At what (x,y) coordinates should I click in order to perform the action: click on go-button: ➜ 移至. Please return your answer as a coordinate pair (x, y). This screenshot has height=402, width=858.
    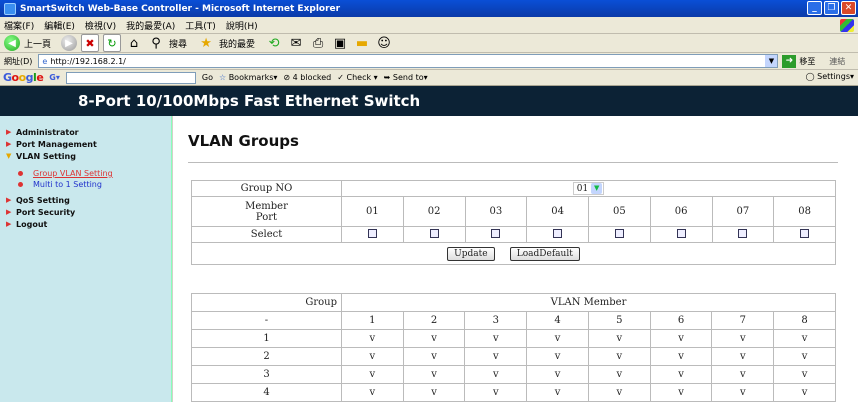
    Looking at the image, I should click on (798, 61).